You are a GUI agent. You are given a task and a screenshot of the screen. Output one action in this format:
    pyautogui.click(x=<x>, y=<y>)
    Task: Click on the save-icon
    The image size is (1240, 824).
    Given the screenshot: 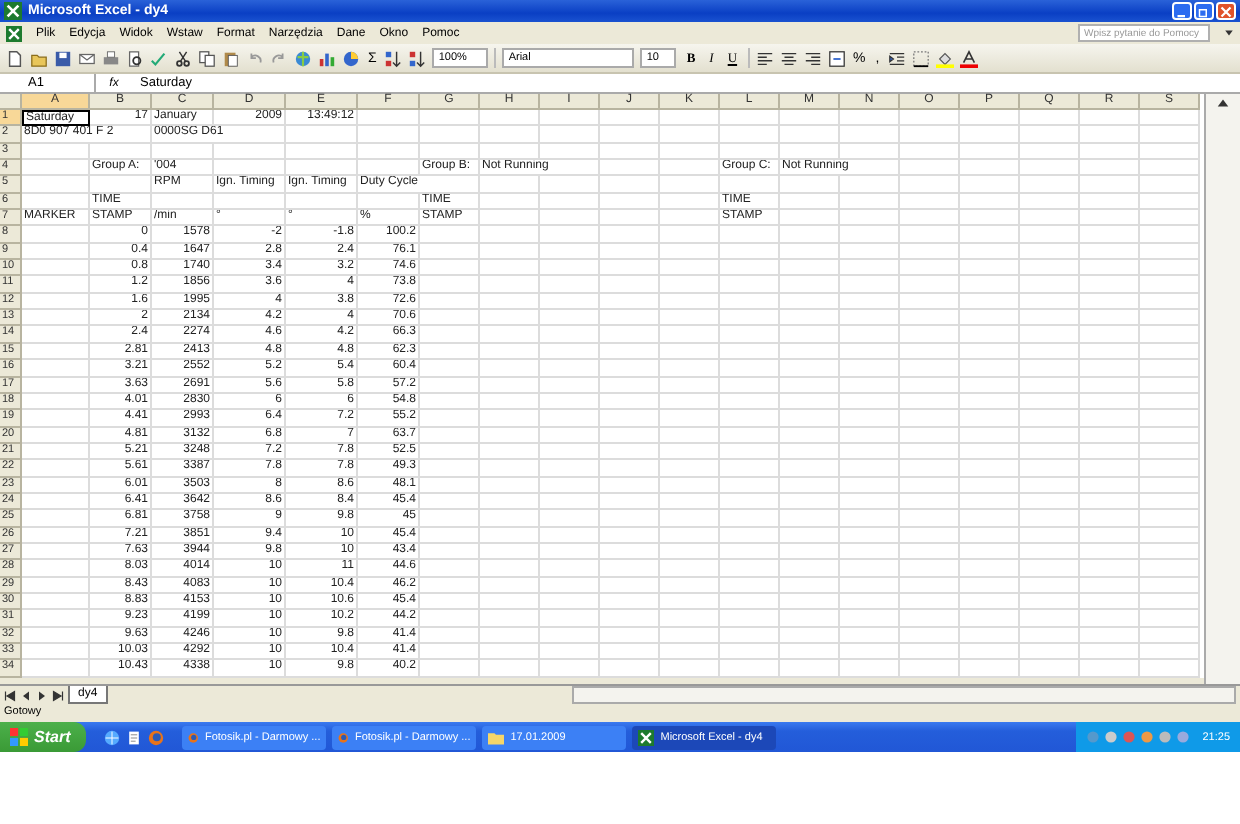 What is the action you would take?
    pyautogui.click(x=63, y=58)
    